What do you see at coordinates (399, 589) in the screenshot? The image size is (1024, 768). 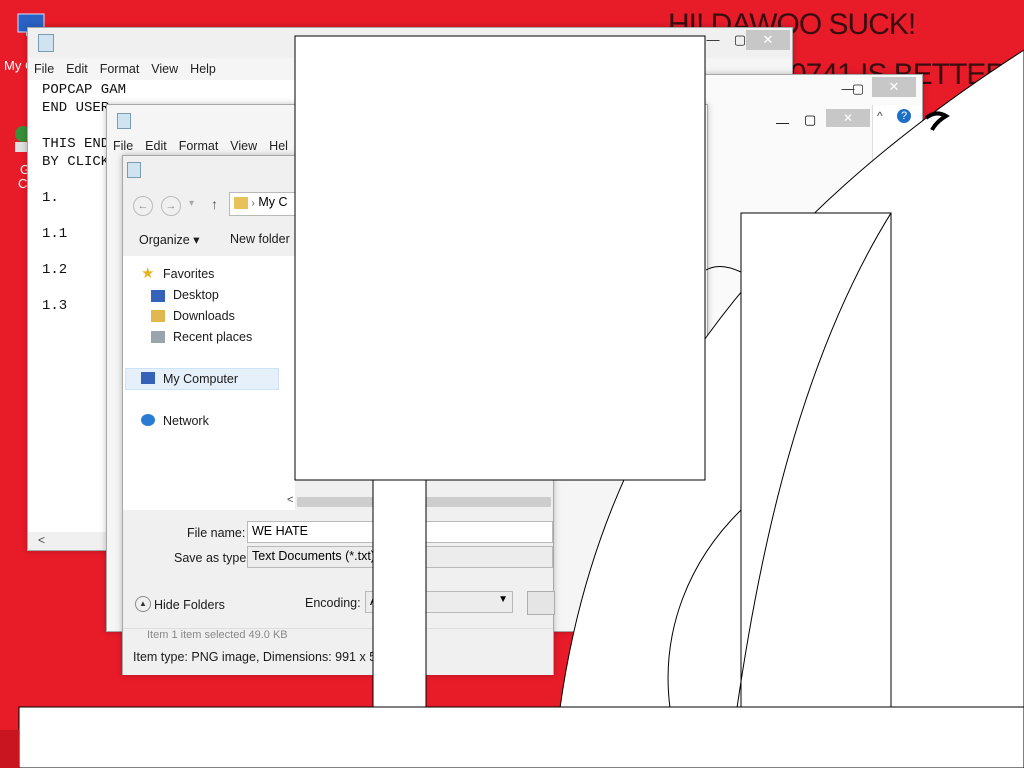 I see `post-rect` at bounding box center [399, 589].